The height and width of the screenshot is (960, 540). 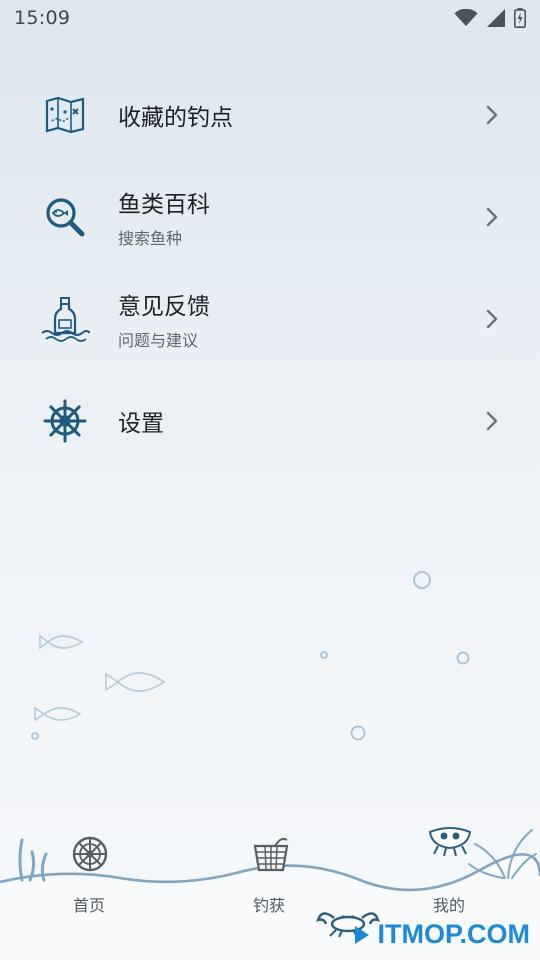 What do you see at coordinates (270, 421) in the screenshot?
I see `menu-item-settings: 设置` at bounding box center [270, 421].